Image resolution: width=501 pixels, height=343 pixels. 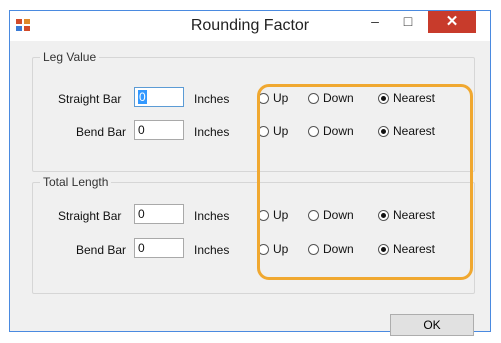 What do you see at coordinates (90, 216) in the screenshot?
I see `total-straight-bar-label: Straight Bar` at bounding box center [90, 216].